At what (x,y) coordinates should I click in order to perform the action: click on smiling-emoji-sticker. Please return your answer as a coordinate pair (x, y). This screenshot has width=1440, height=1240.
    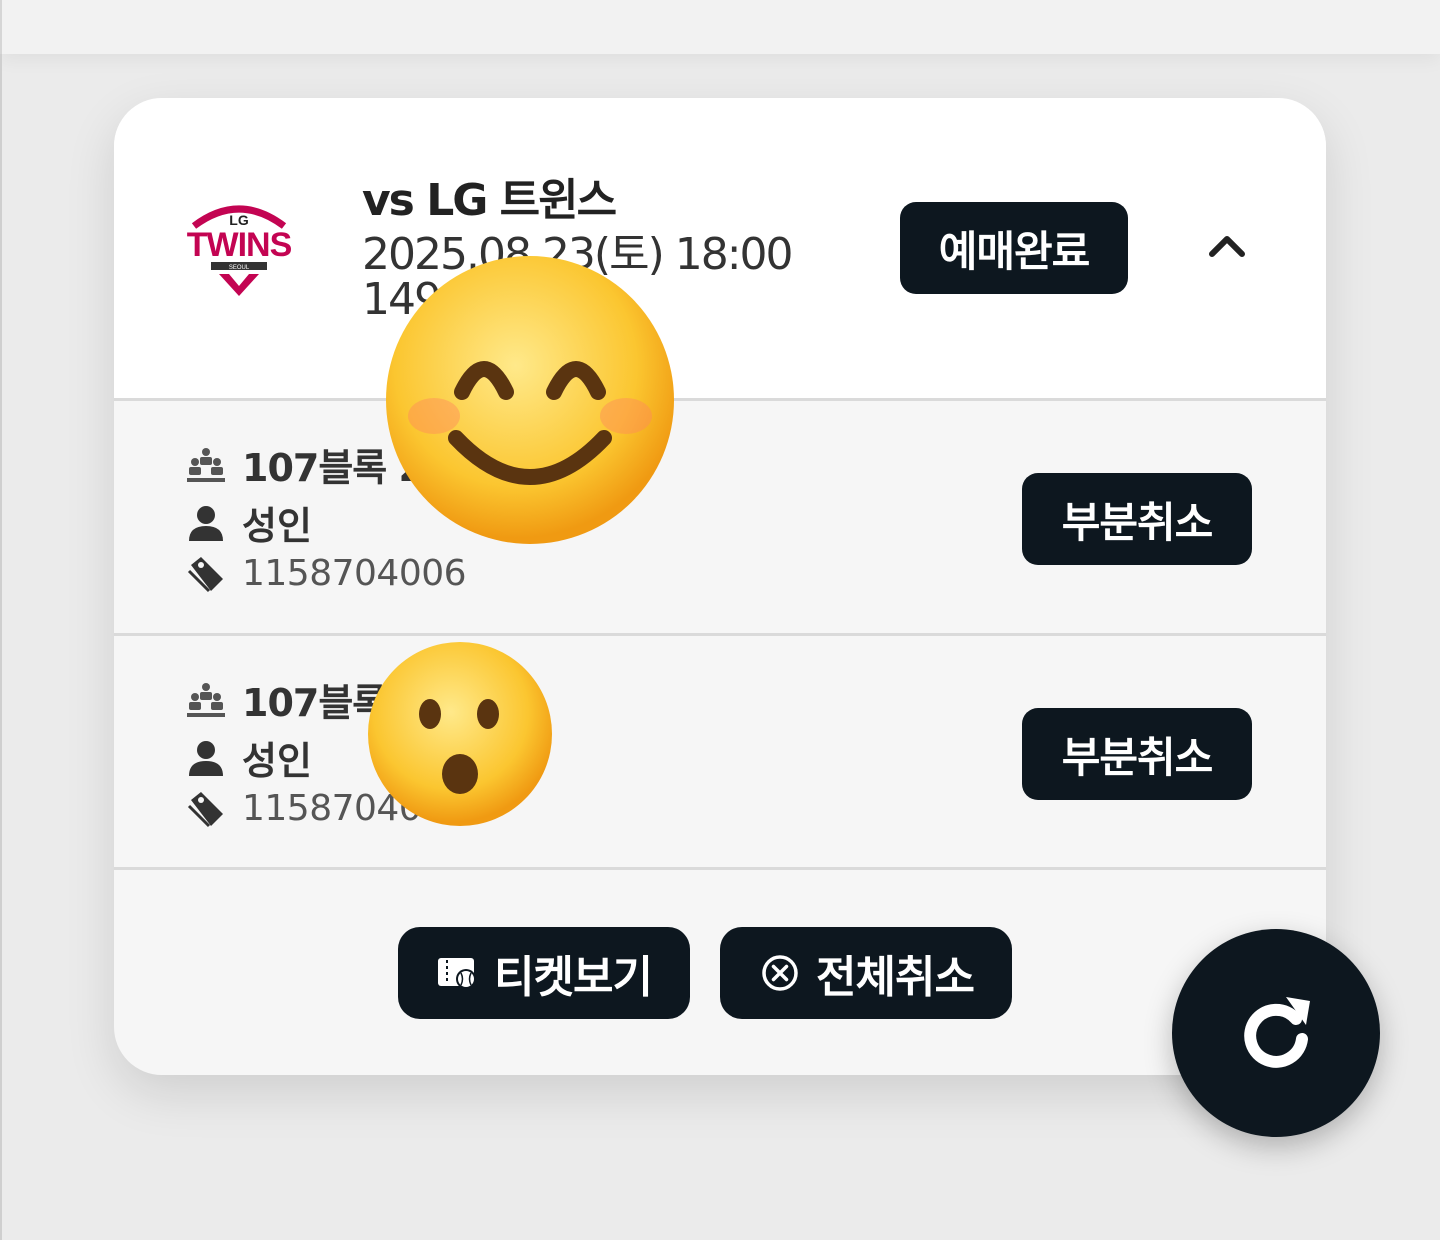
    Looking at the image, I should click on (530, 400).